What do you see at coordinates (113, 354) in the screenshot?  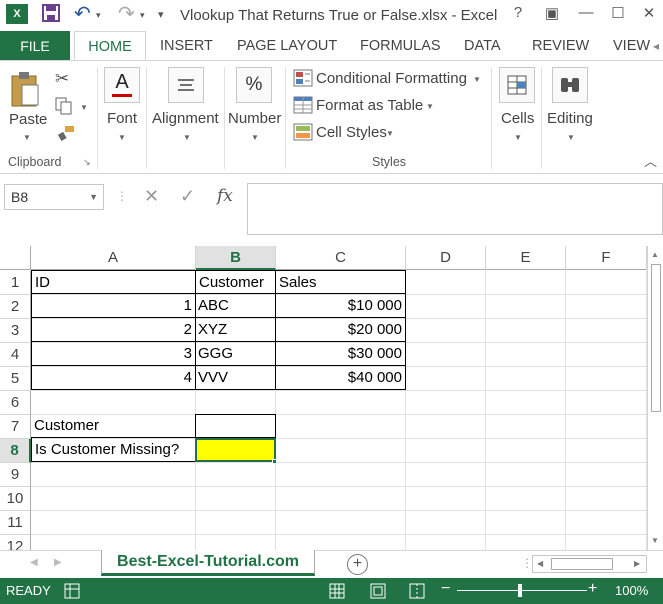 I see `cell-a4: 3` at bounding box center [113, 354].